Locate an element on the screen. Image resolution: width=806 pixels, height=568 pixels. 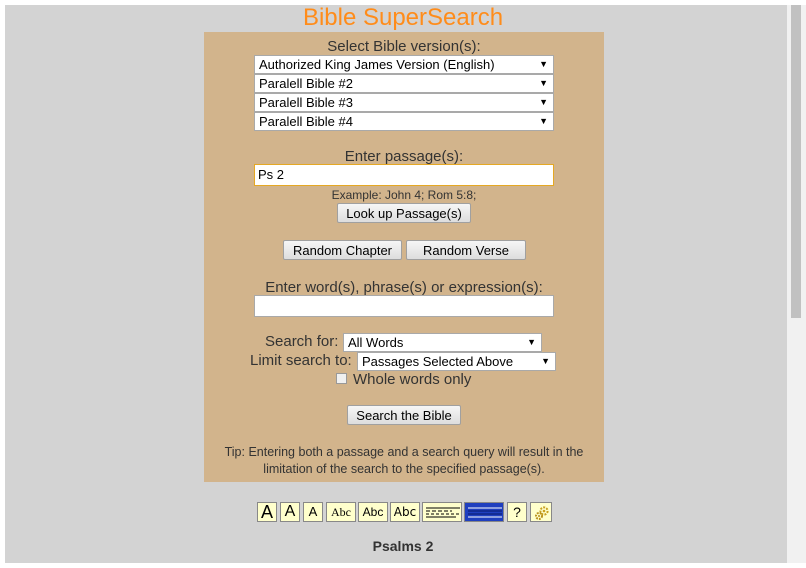
font-size-medium-button: A is located at coordinates (290, 512).